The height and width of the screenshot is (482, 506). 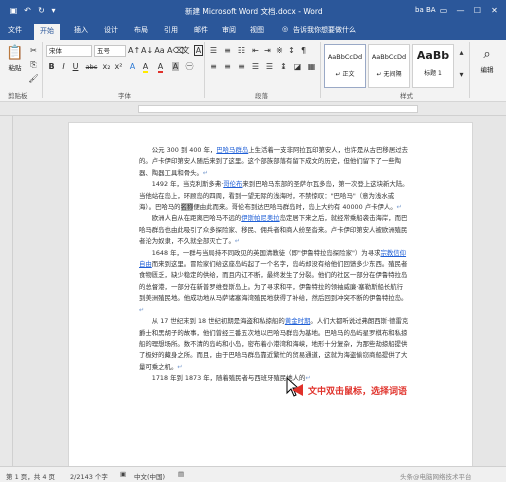 What do you see at coordinates (218, 321) in the screenshot?
I see `paragraph-text: 从 17 世纪末到 18 世纪初期是海盗和私掠船的` at bounding box center [218, 321].